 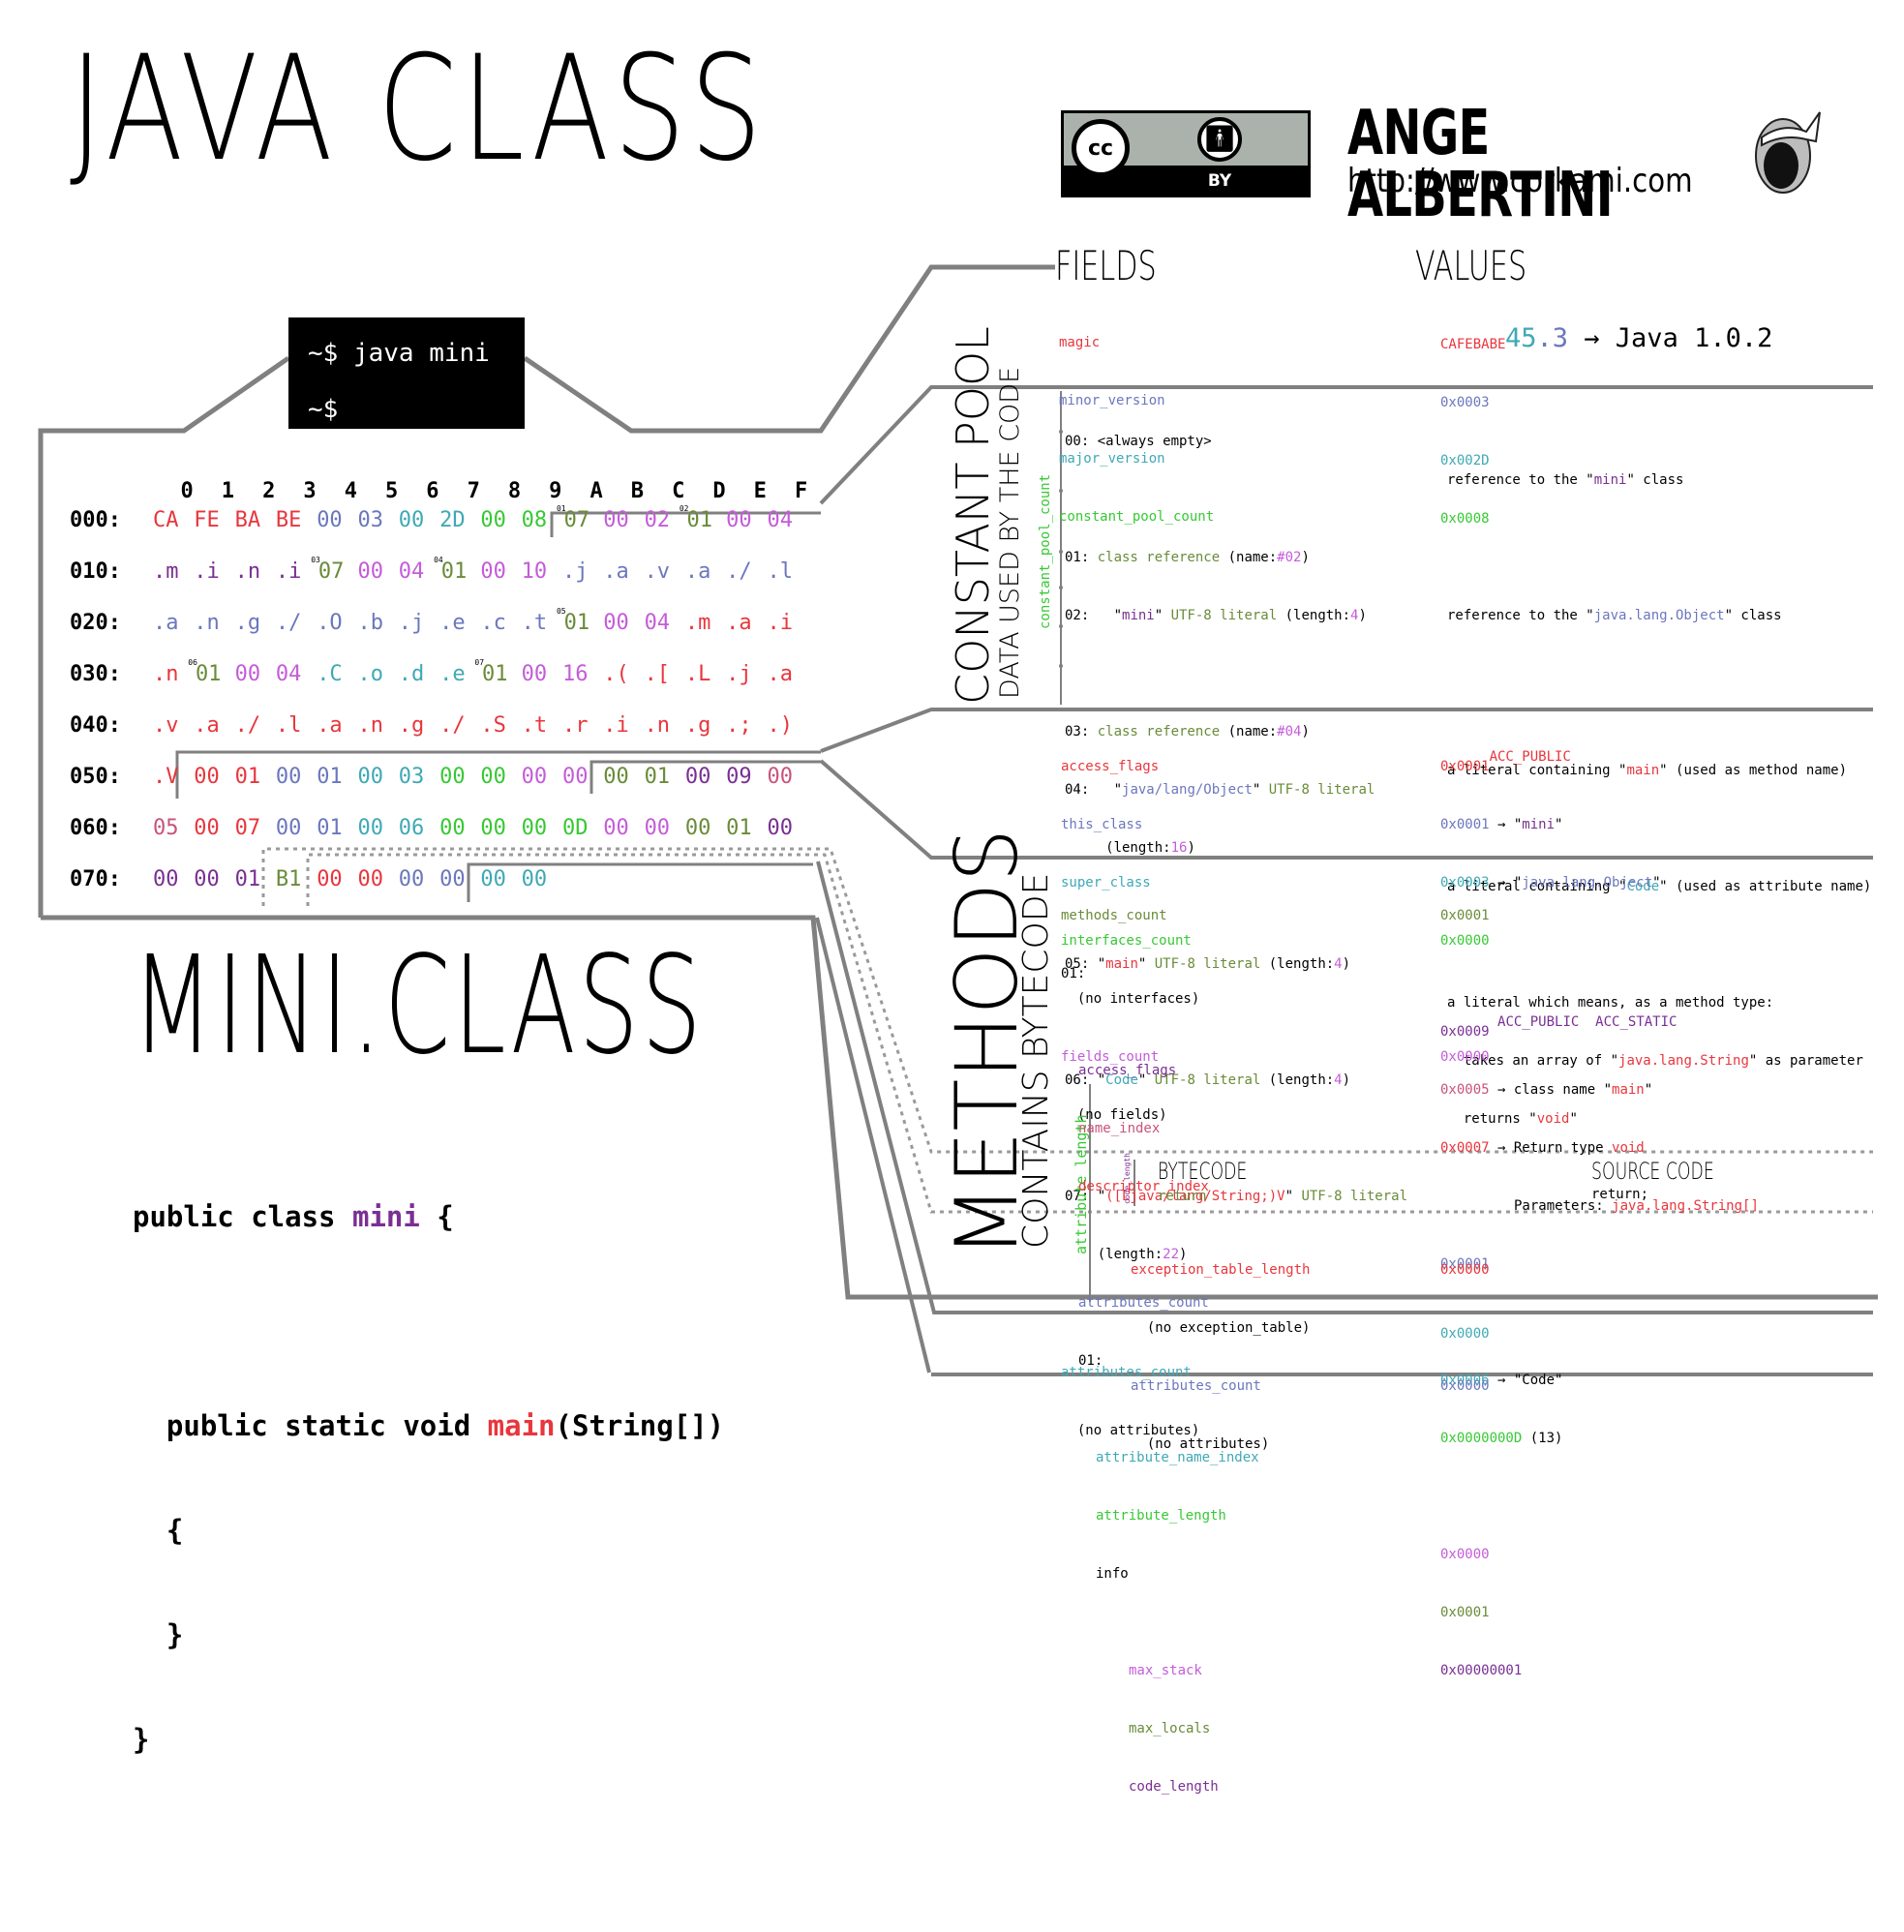 I want to click on hex-byte: 0401, so click(x=457, y=570).